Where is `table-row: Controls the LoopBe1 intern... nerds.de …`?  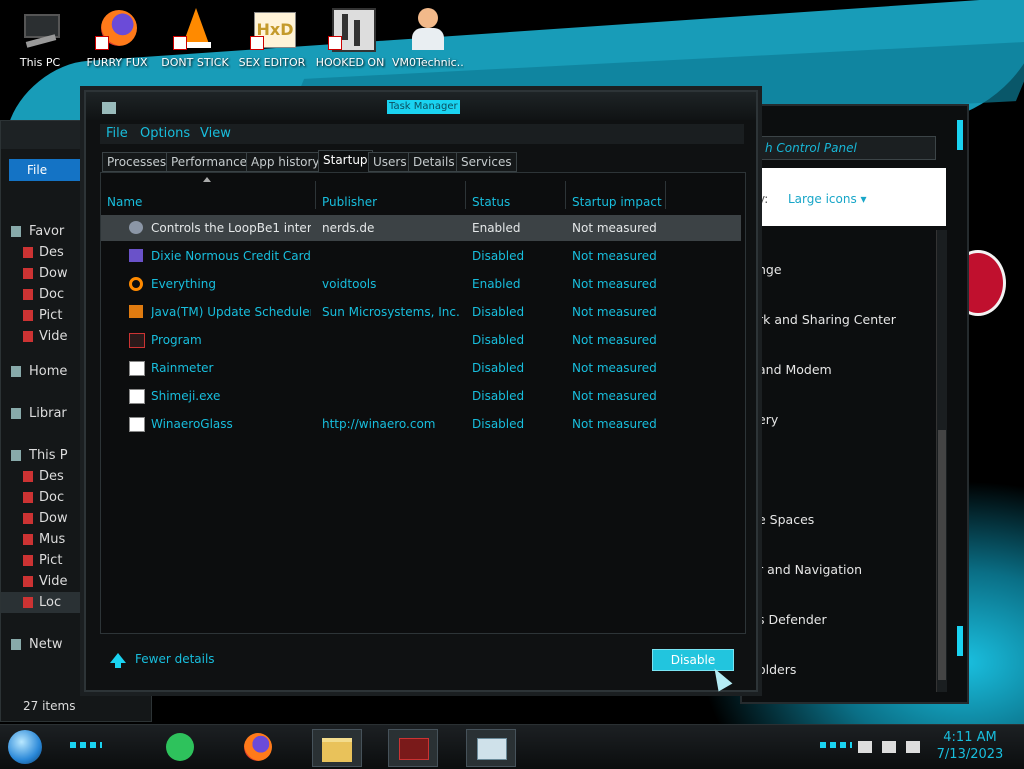 table-row: Controls the LoopBe1 intern... nerds.de … is located at coordinates (421, 228).